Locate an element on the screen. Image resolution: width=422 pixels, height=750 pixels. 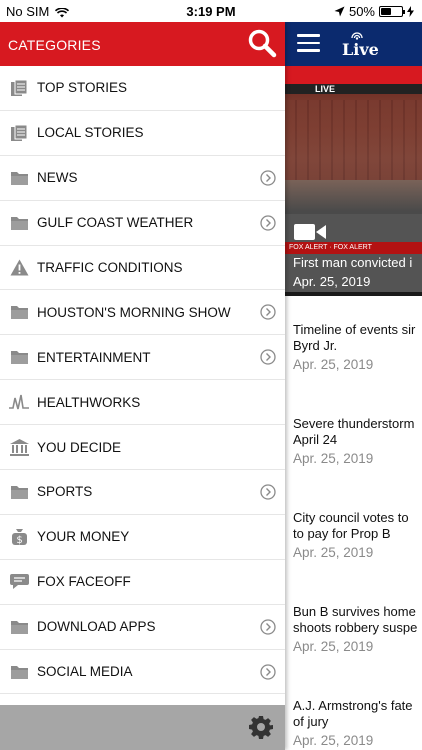
menu-item-label: YOU DECIDE is located at coordinates (79, 447).